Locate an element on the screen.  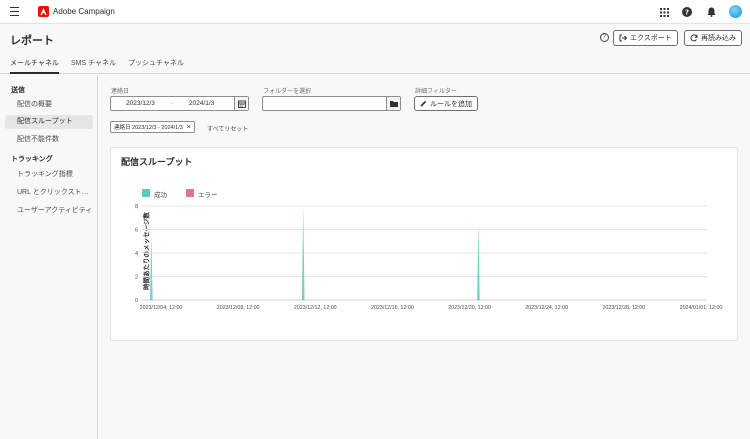
x-tick-label: 2024/01/01, 12:00 is located at coordinates (701, 308).